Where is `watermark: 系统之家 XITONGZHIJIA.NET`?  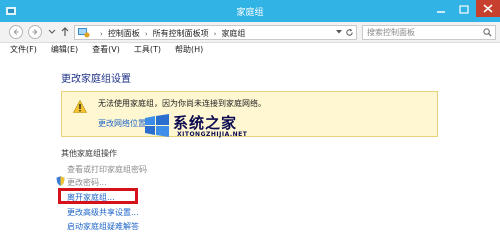 watermark: 系统之家 XITONGZHIJIA.NET is located at coordinates (223, 127).